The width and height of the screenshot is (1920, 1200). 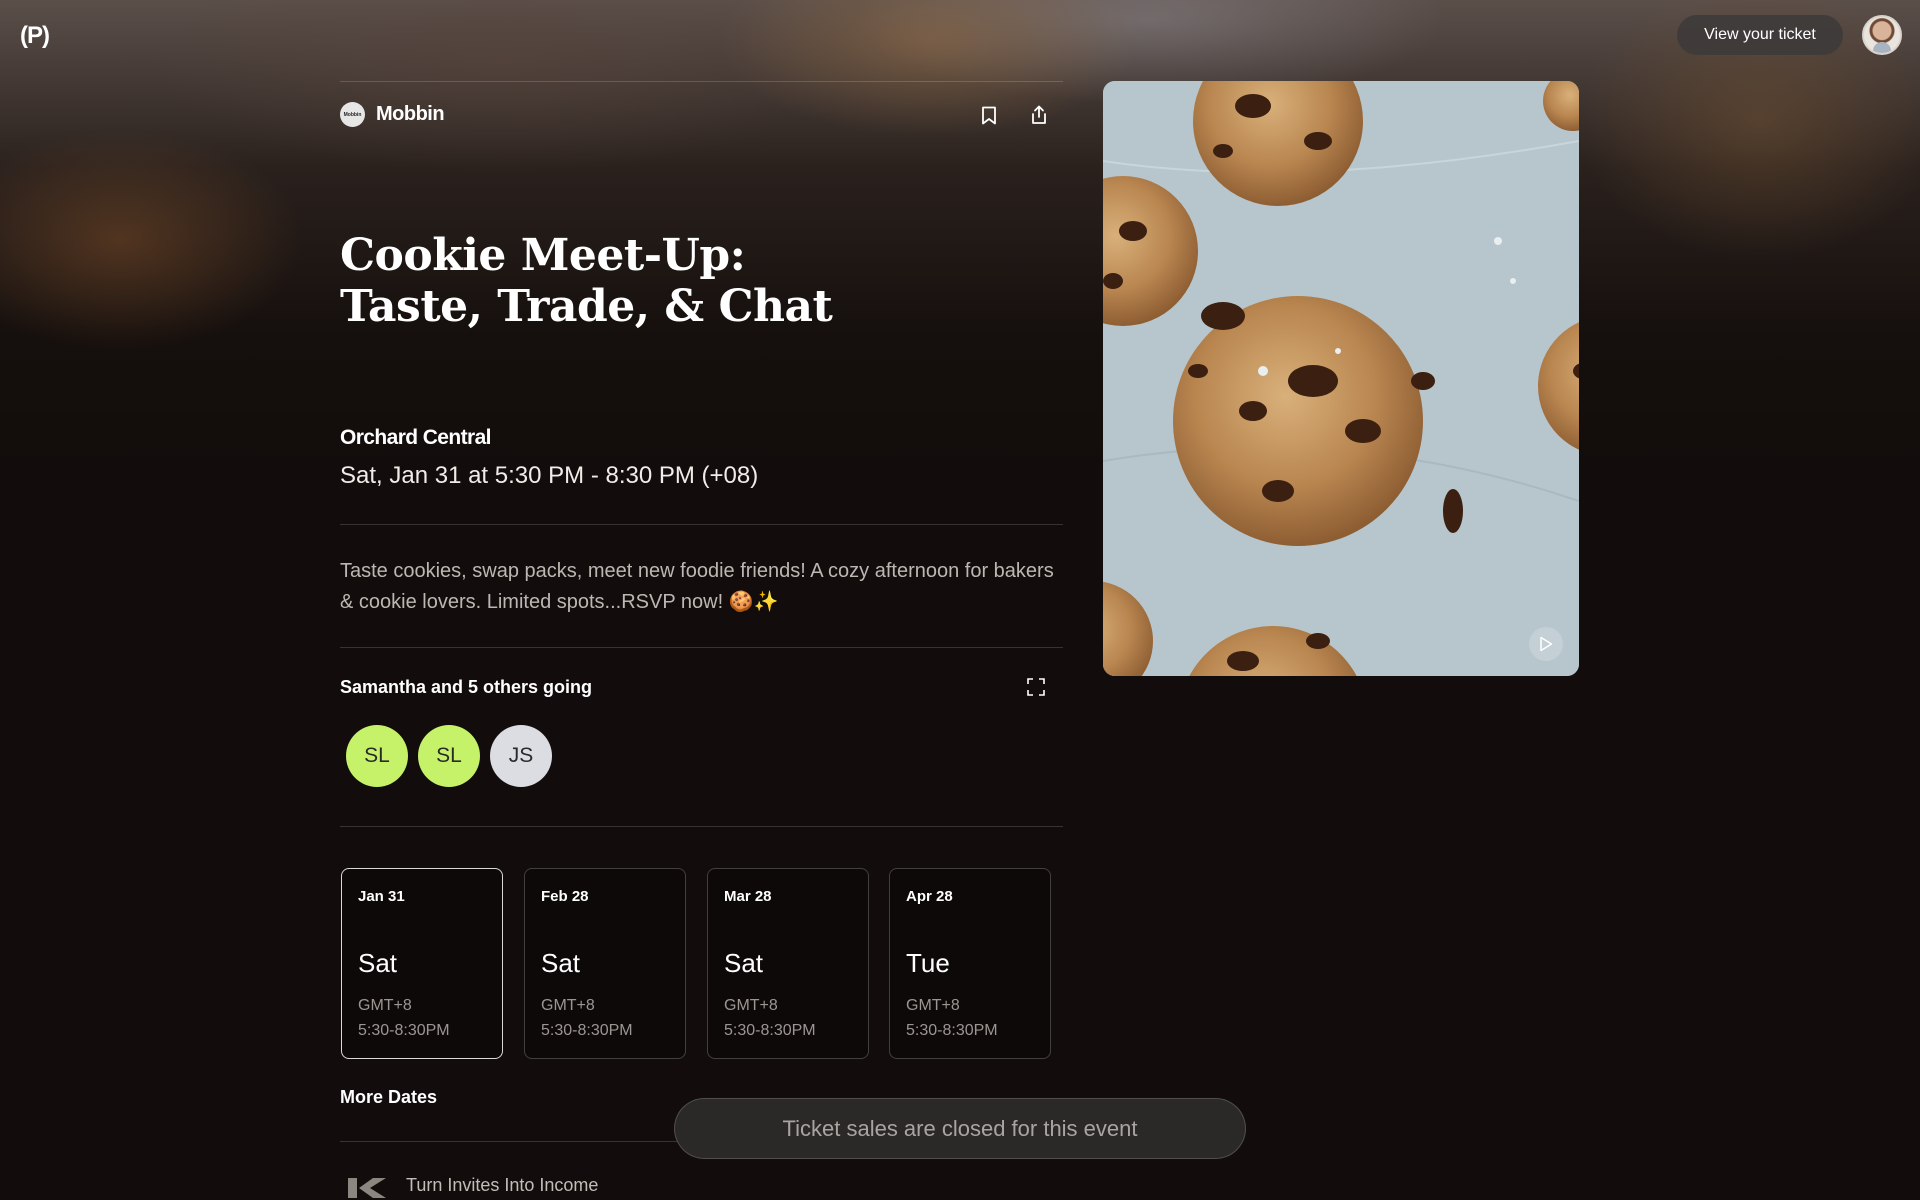 I want to click on date-card-date: Mar 28, so click(x=748, y=896).